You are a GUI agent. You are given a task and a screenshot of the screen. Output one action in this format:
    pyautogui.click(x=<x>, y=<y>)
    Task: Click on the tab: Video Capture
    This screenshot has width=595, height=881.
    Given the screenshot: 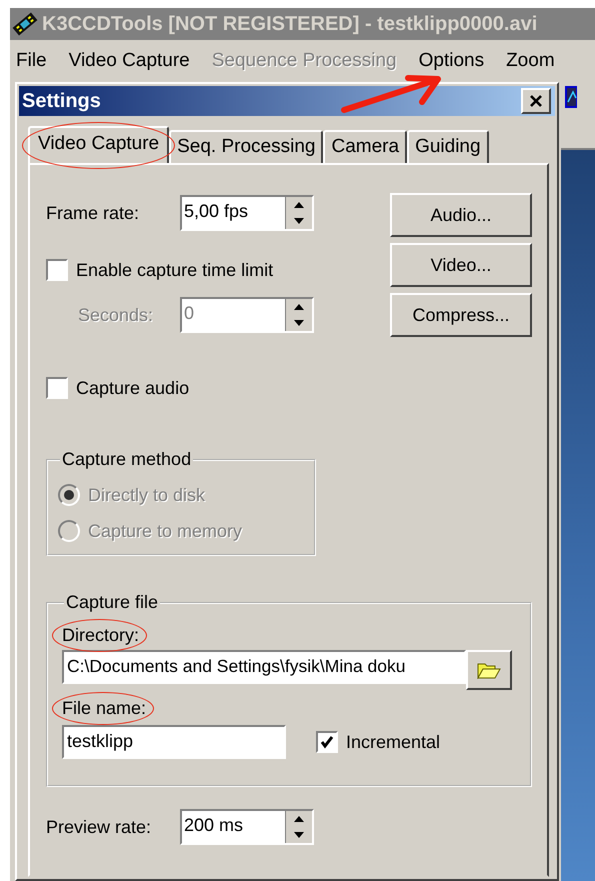 What is the action you would take?
    pyautogui.click(x=99, y=144)
    